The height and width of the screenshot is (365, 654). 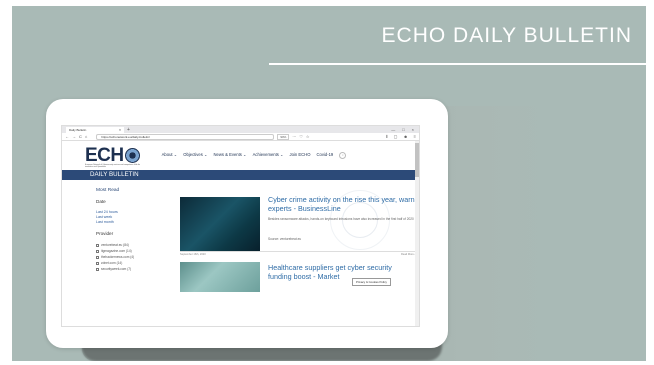 I want to click on account-icon: ☻, so click(x=405, y=136).